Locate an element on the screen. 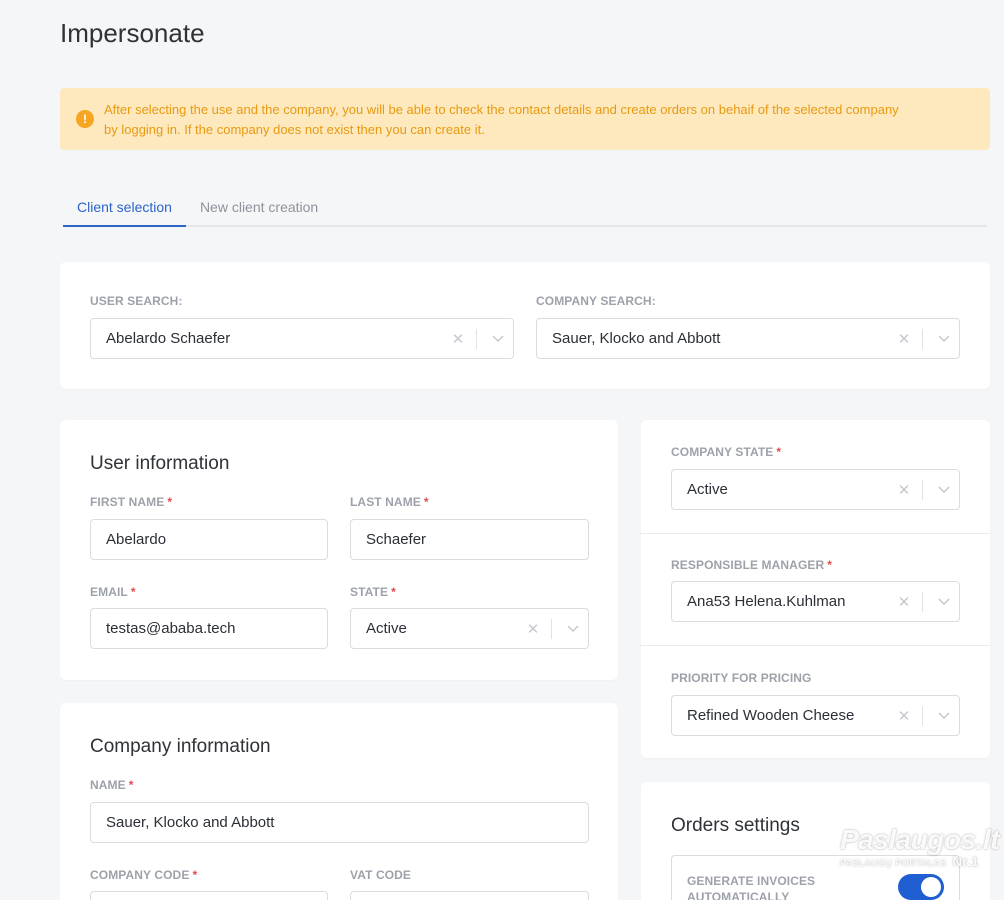  company-state-value: Active is located at coordinates (707, 489).